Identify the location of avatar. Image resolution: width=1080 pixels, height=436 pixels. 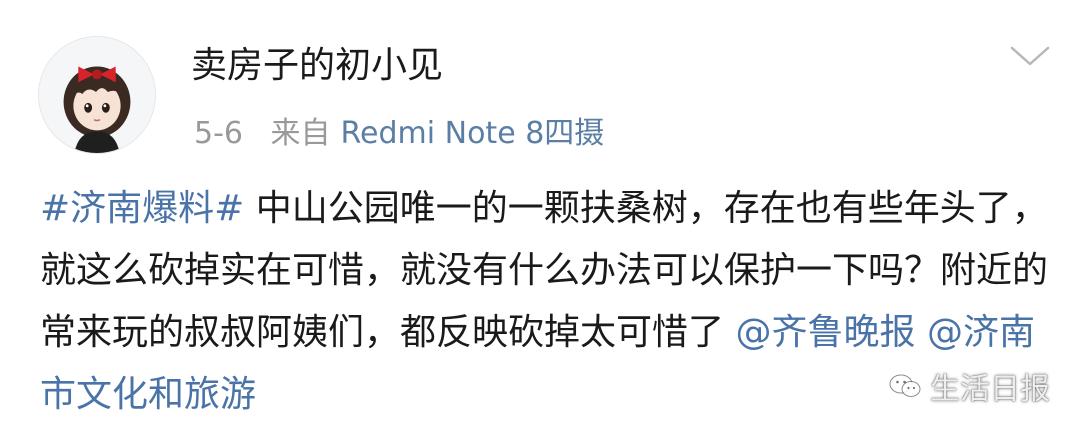
(97, 95).